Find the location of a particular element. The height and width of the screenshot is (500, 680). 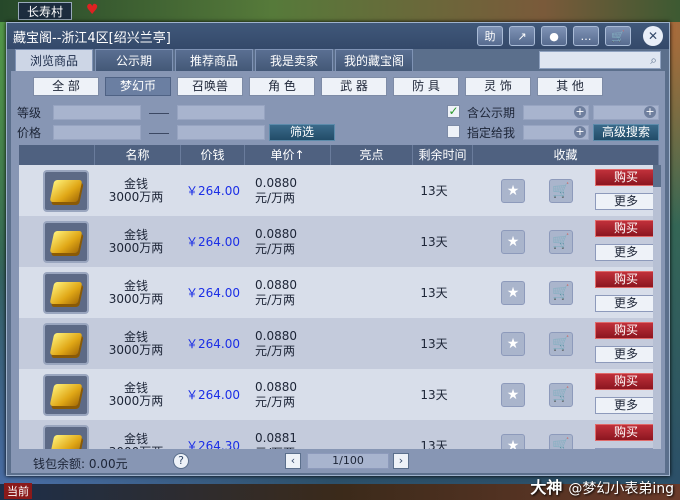

scrollbar is located at coordinates (657, 307).